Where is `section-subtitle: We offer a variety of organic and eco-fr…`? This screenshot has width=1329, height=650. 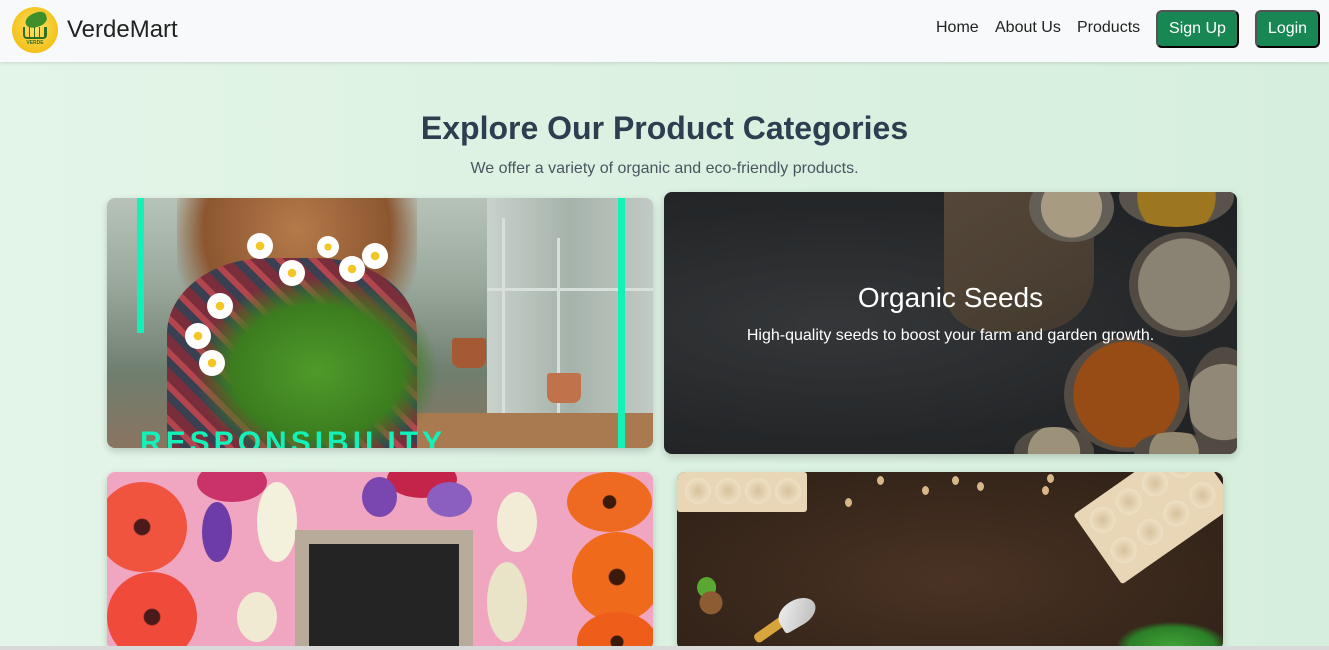 section-subtitle: We offer a variety of organic and eco-fr… is located at coordinates (664, 168).